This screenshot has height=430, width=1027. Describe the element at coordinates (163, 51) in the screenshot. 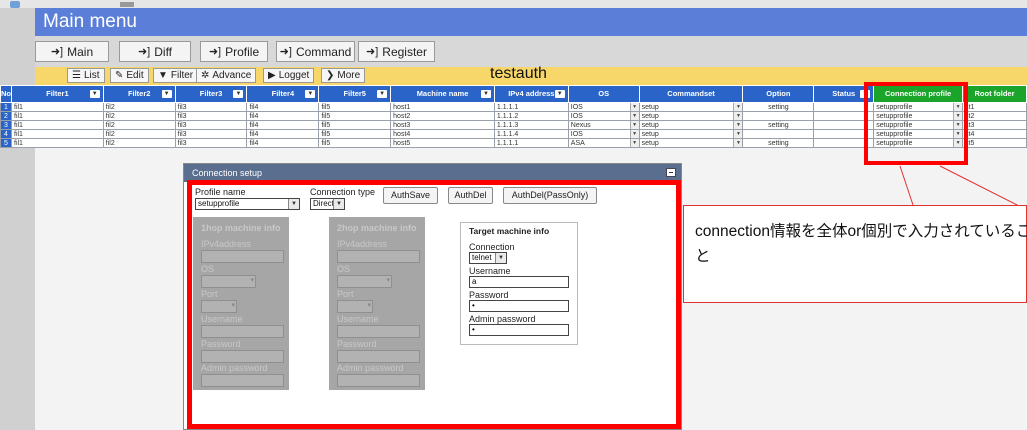

I see `nav-diff-label: Diff` at that location.